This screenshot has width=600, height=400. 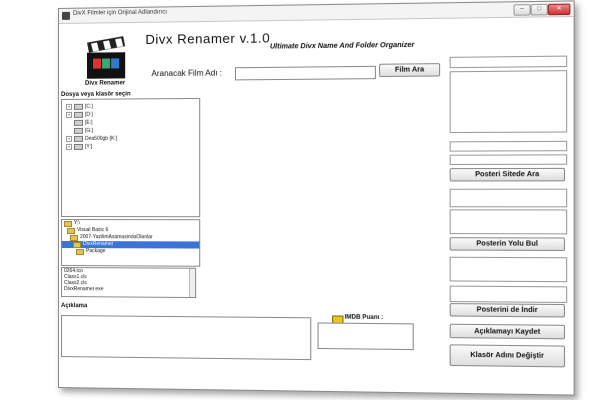 What do you see at coordinates (507, 331) in the screenshot?
I see `save-description-button: Açıklamayı Kaydet` at bounding box center [507, 331].